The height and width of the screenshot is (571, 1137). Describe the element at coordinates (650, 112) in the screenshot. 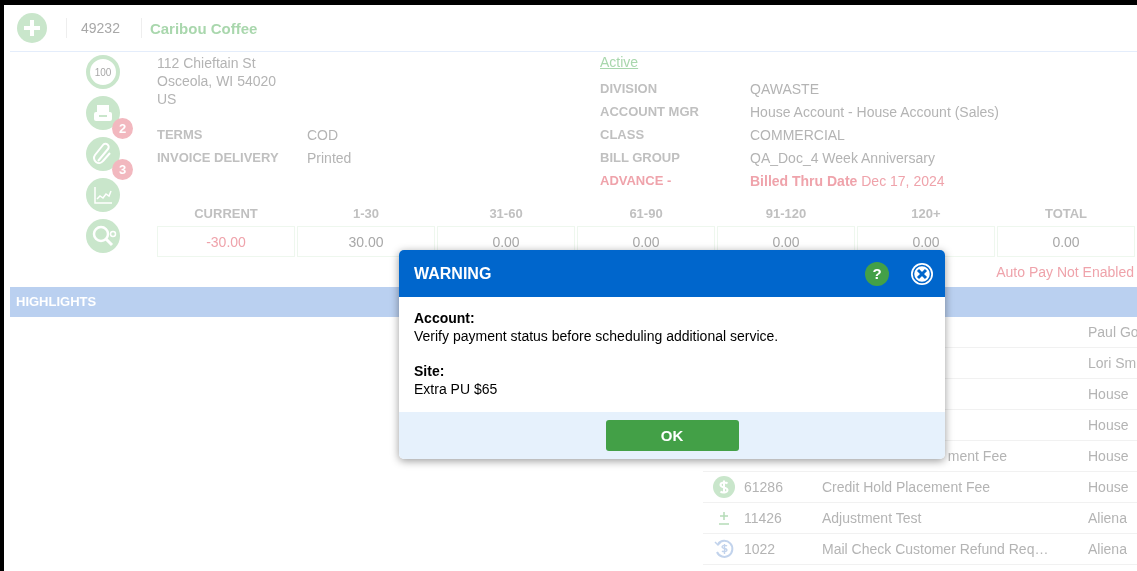

I see `field-label: ACCOUNT MGR` at that location.